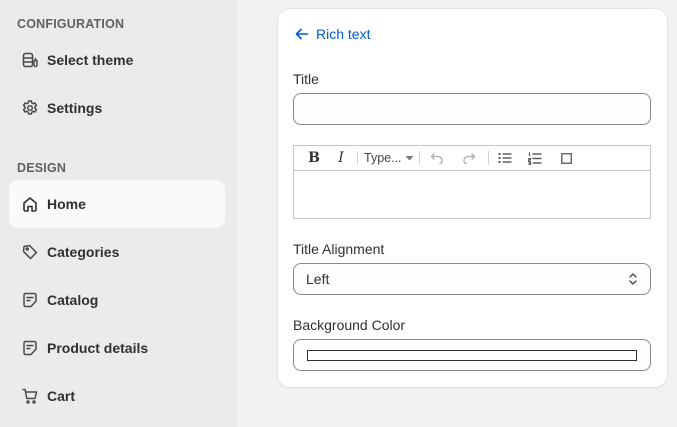  I want to click on design-heading: DESIGN, so click(42, 168).